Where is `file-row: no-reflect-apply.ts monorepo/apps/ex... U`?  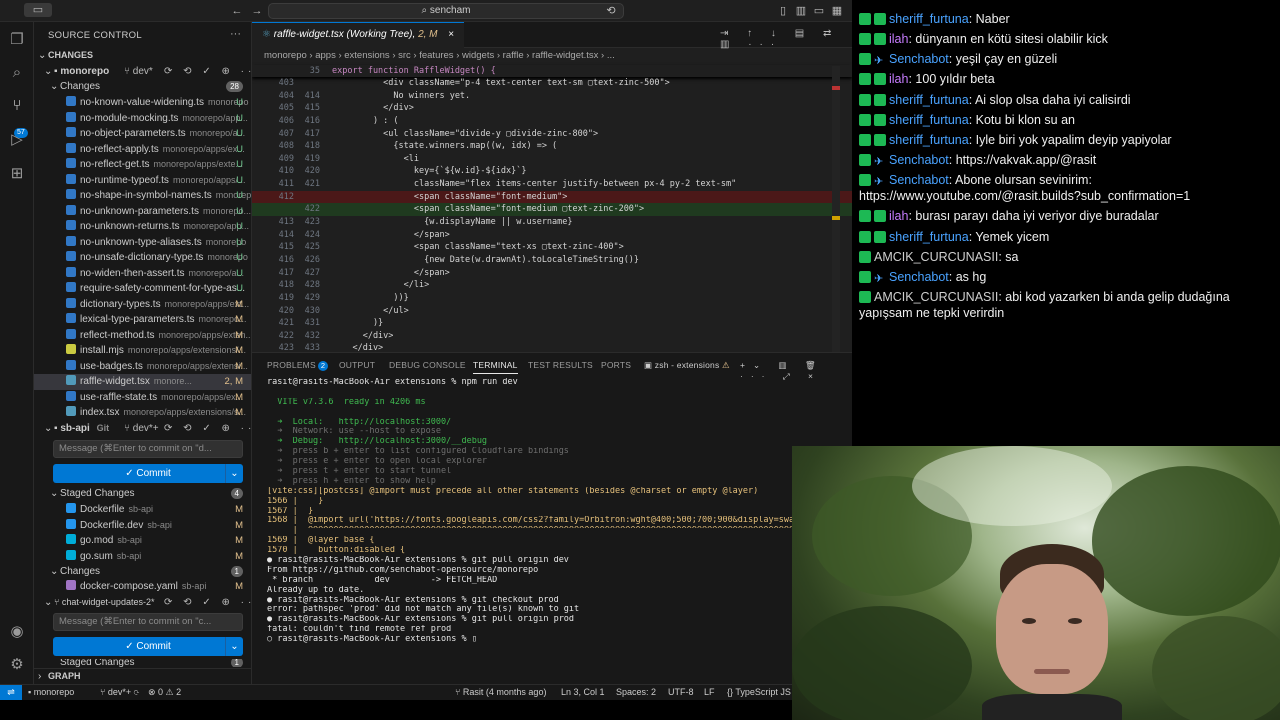
file-row: no-reflect-apply.ts monorepo/apps/ex... U is located at coordinates (142, 150).